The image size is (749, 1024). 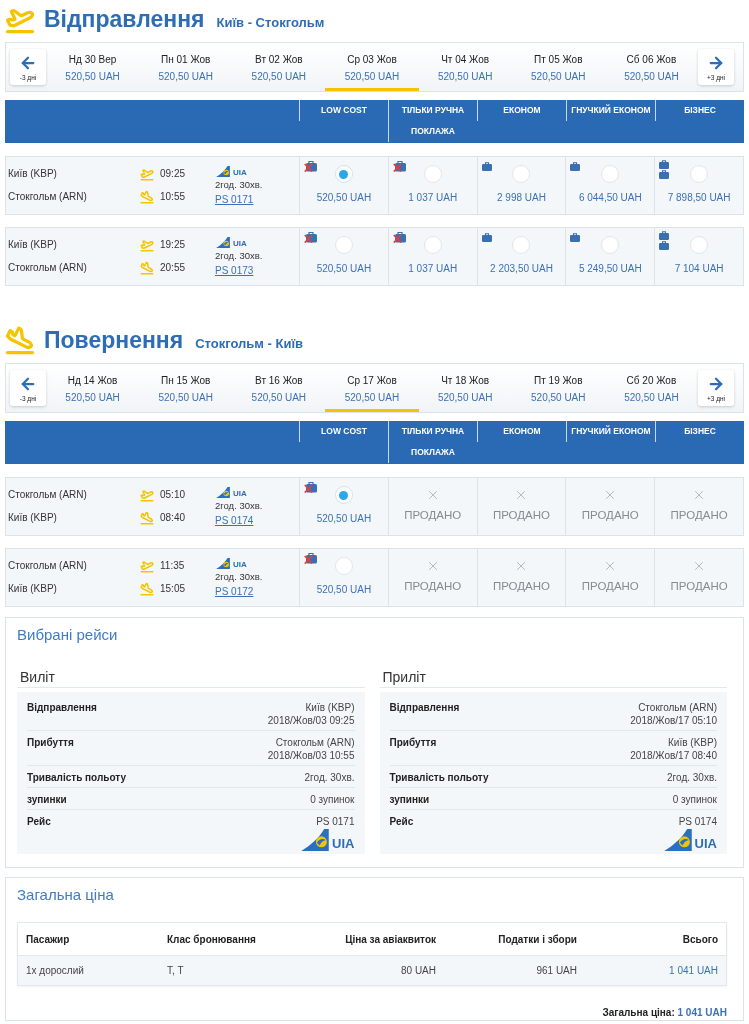 I want to click on column-header: Пасажир, so click(x=48, y=939).